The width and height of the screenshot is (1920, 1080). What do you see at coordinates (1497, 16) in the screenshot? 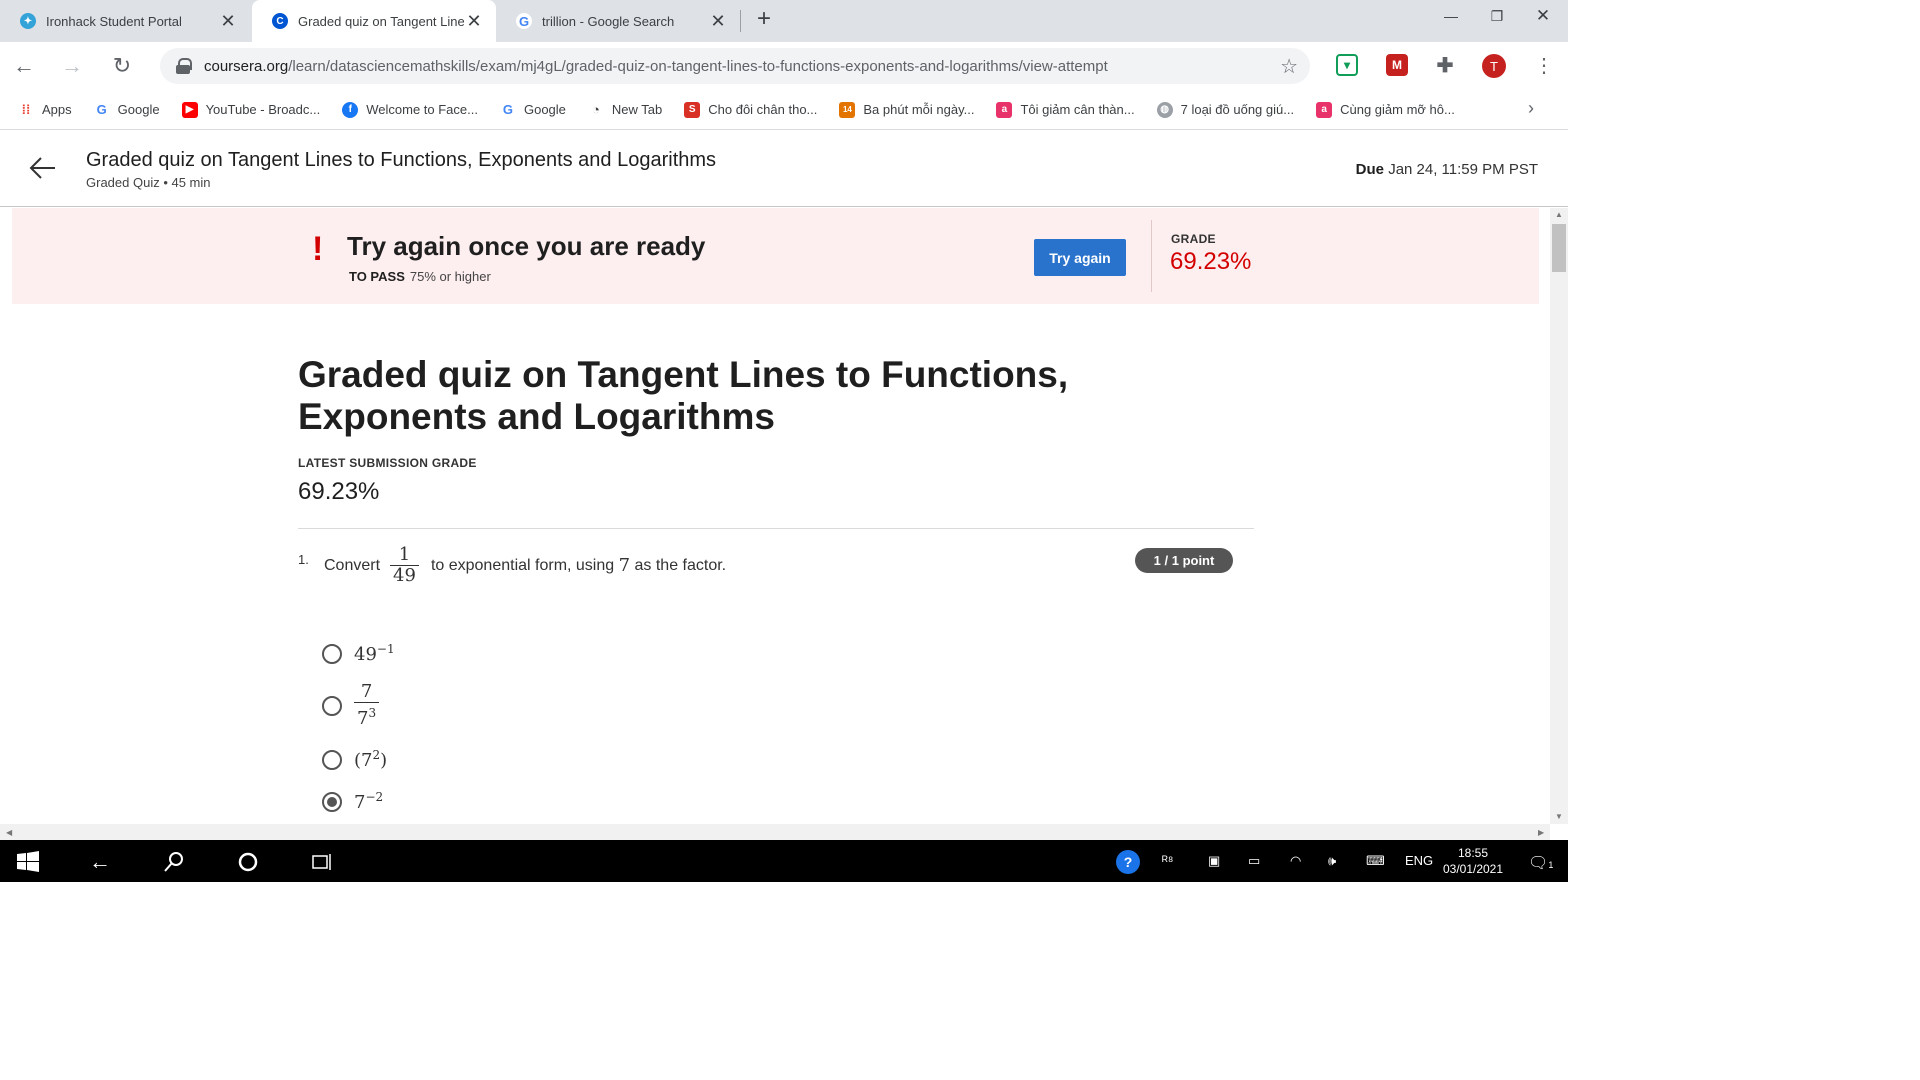
I see `restore-icon: ❐` at bounding box center [1497, 16].